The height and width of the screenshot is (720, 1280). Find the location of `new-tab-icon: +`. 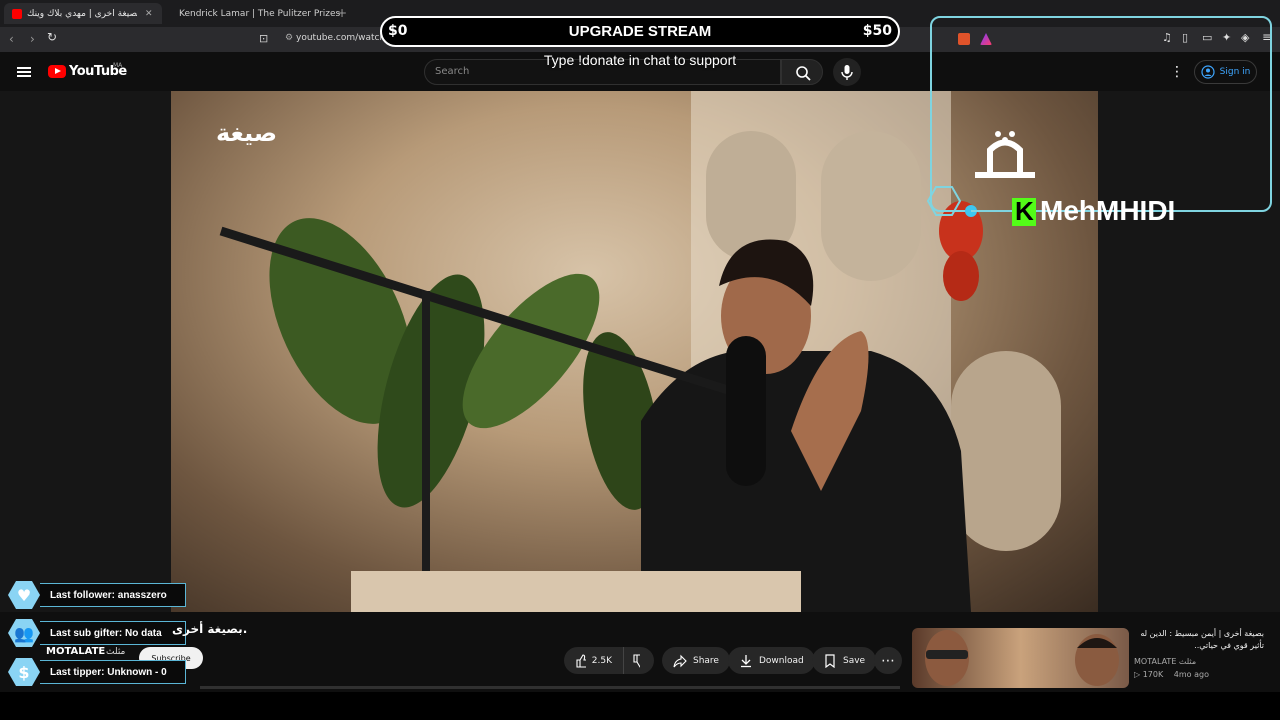

new-tab-icon: + is located at coordinates (342, 13).